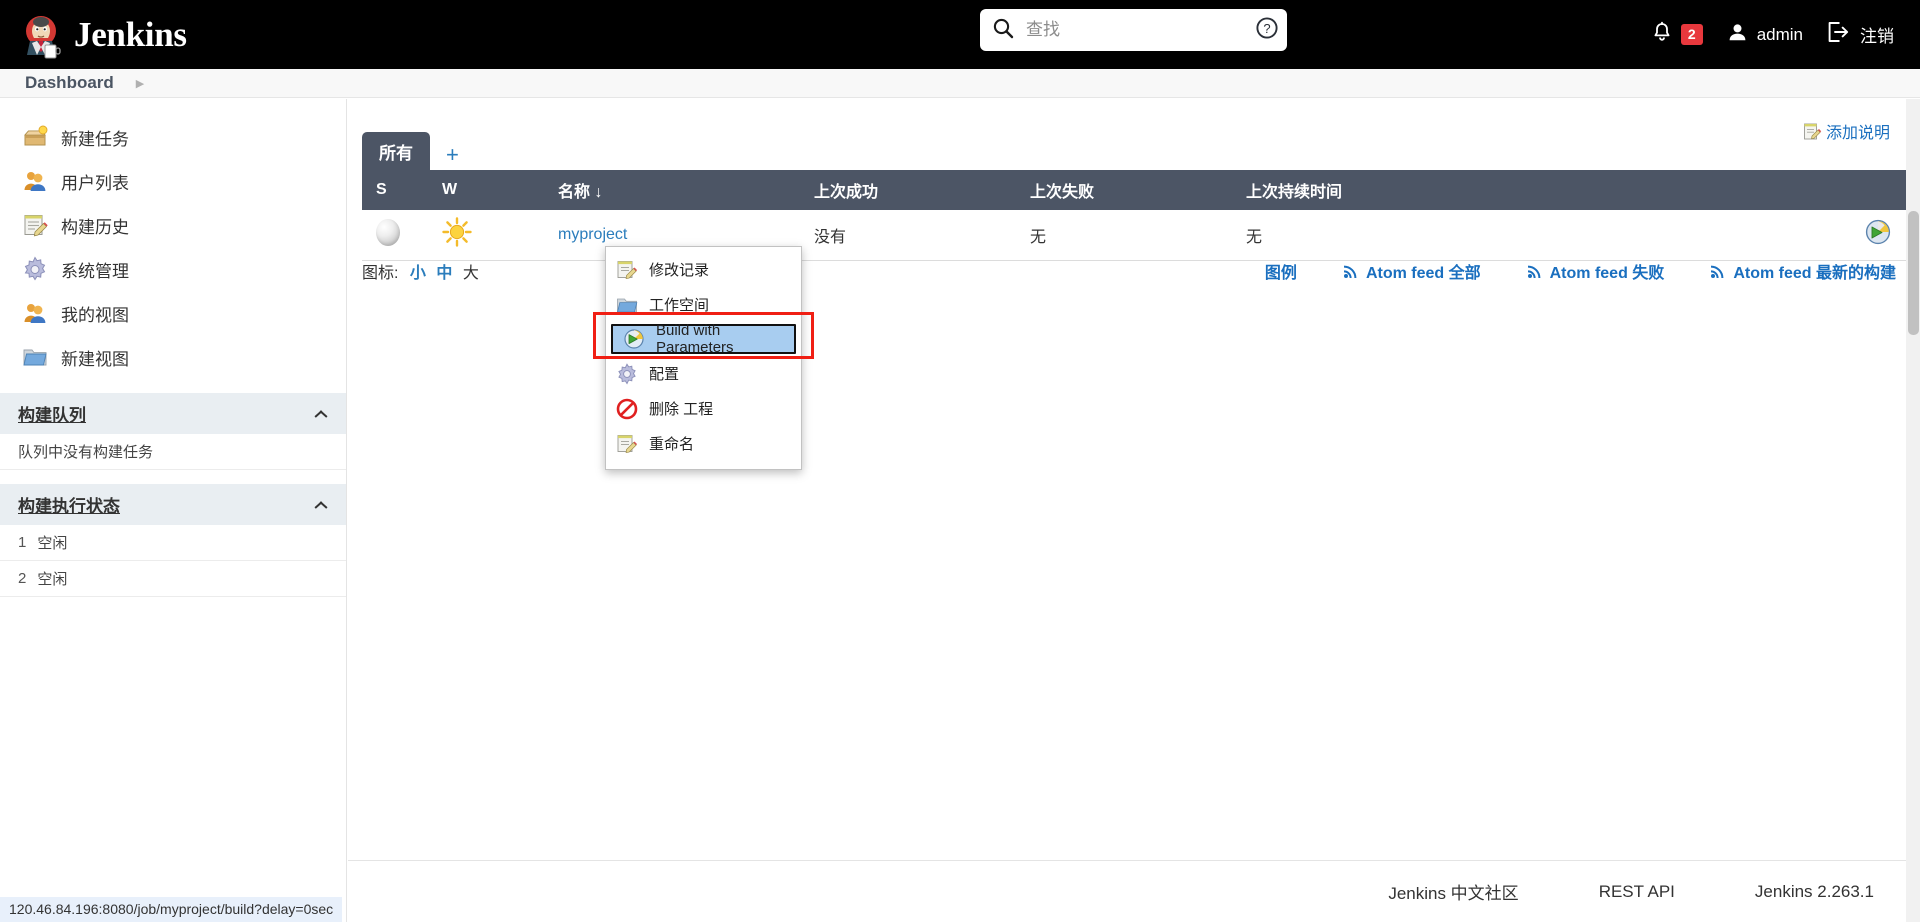 The width and height of the screenshot is (1920, 922). What do you see at coordinates (1280, 273) in the screenshot?
I see `legend-label: 图例` at bounding box center [1280, 273].